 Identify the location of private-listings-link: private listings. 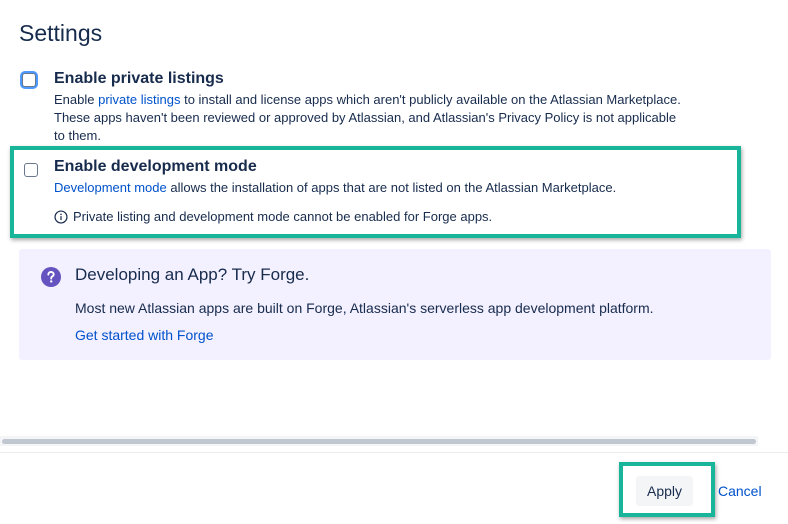
(139, 99).